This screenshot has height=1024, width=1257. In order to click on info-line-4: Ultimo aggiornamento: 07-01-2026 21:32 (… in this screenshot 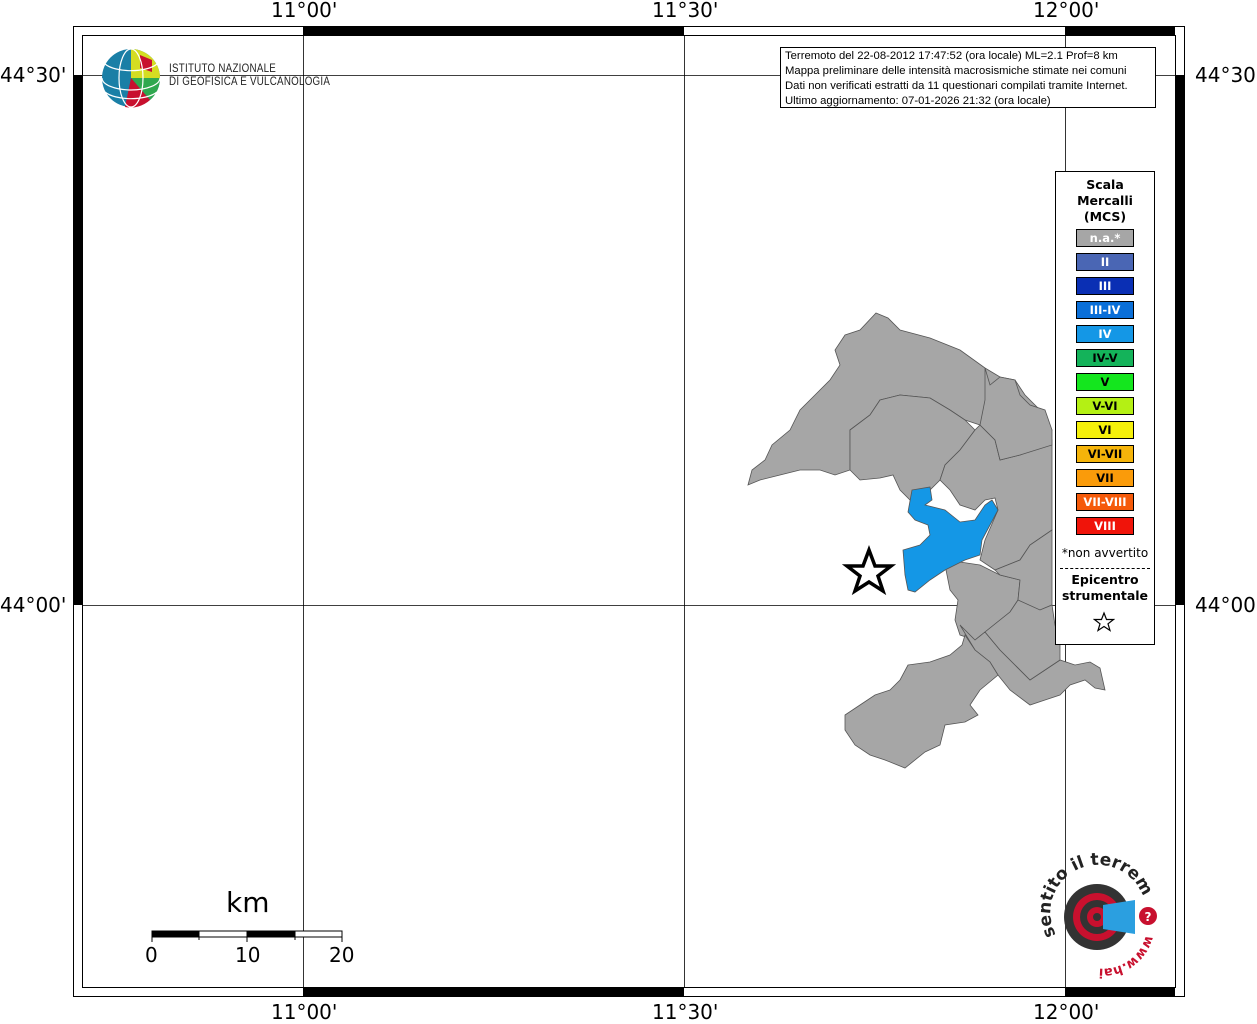, I will do `click(918, 101)`.